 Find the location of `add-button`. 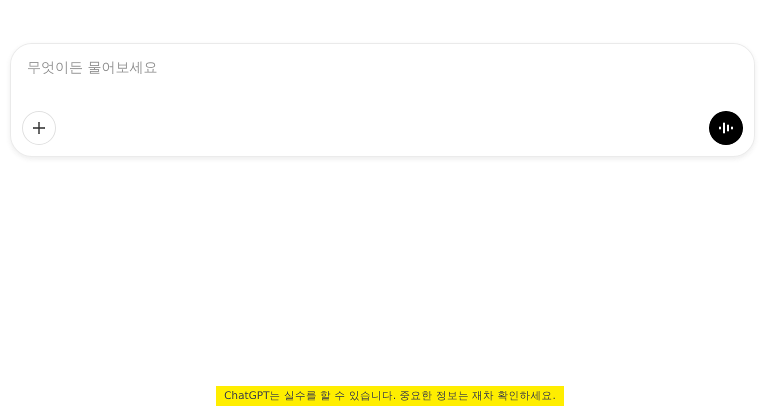

add-button is located at coordinates (39, 128).